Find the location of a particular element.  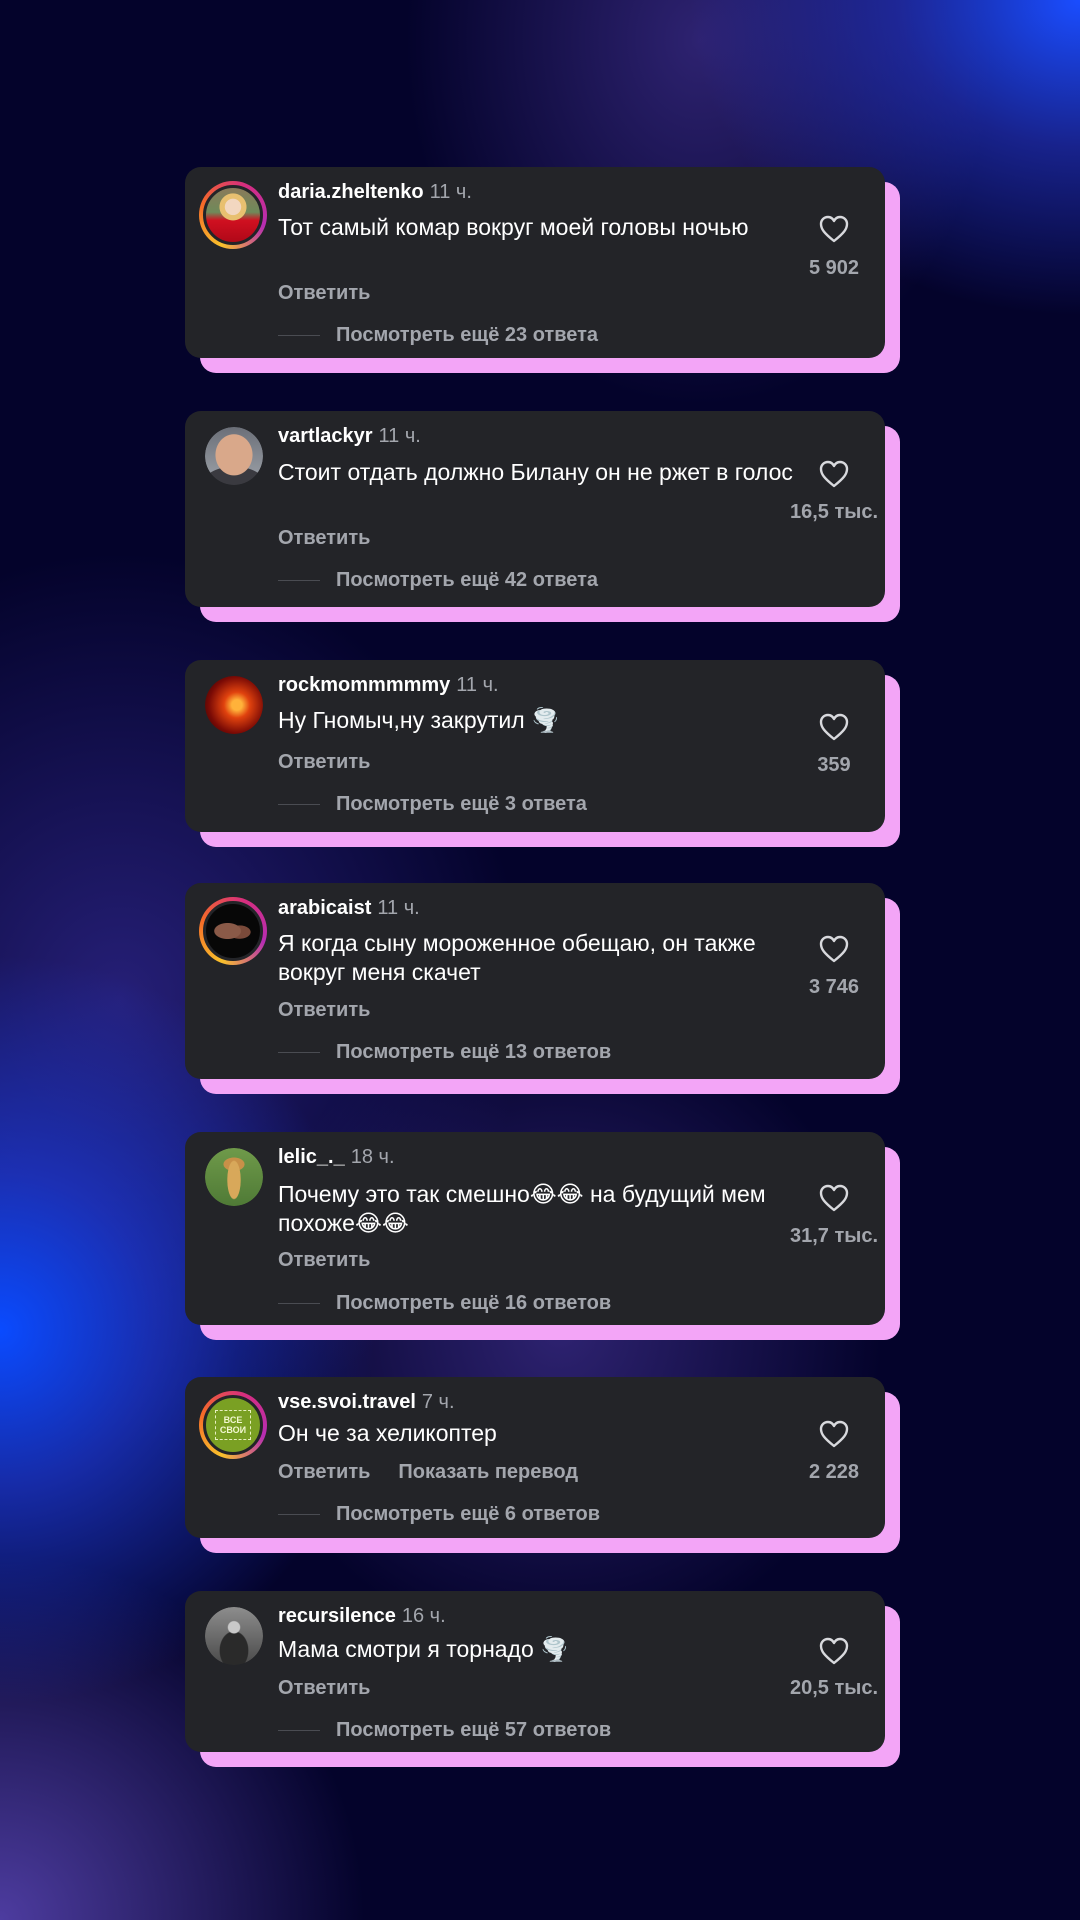

comment-text: Тот самый комар вокруг моей головы ночью is located at coordinates (513, 227).